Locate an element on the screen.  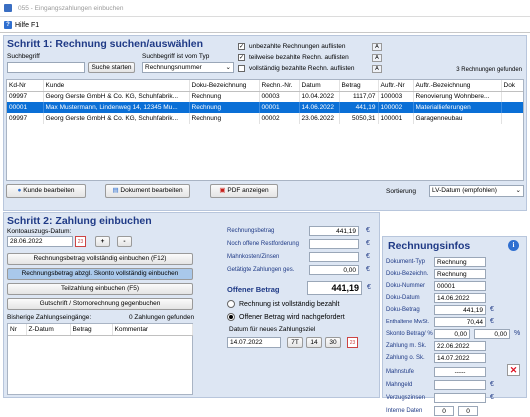
info-row-vat: Enthaltene MwSt. 70,44 € is located at coordinates (455, 322).